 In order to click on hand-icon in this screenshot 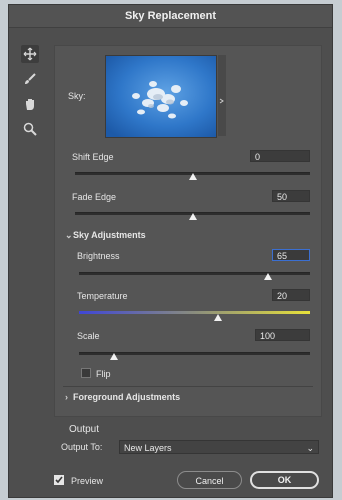, I will do `click(30, 104)`.